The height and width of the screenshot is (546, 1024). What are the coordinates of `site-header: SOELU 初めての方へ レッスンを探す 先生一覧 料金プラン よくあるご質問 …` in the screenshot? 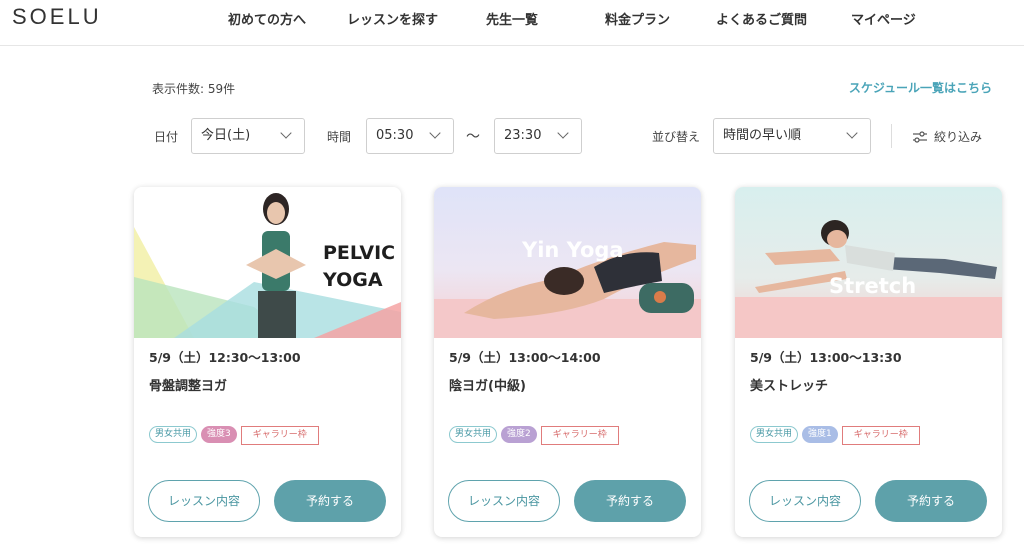 It's located at (512, 23).